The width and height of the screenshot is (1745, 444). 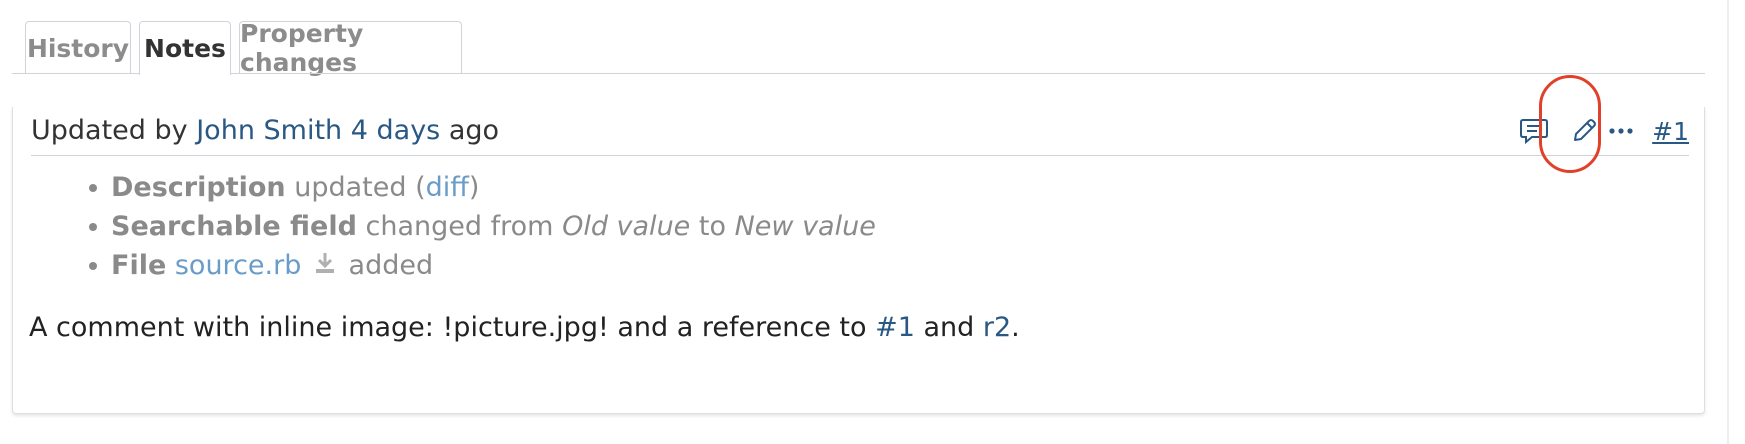 I want to click on detail-field: Searchable field, so click(x=234, y=226).